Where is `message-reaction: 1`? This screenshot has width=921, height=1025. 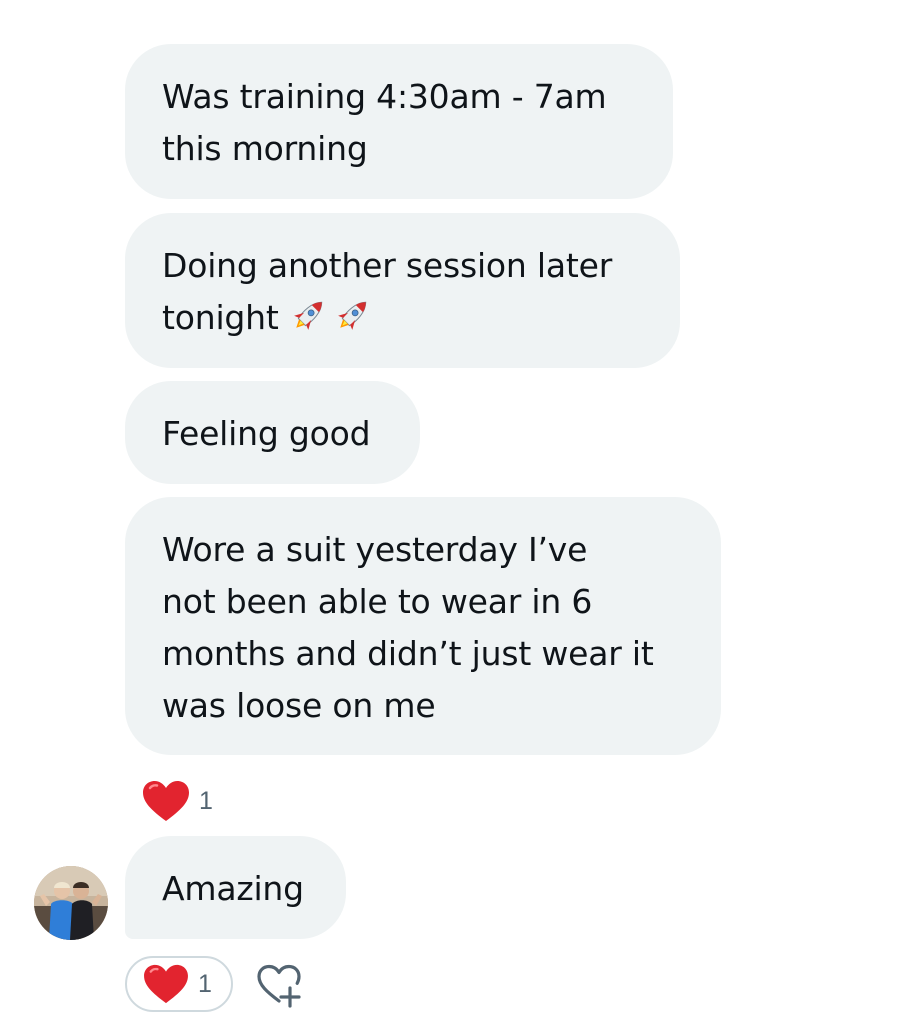 message-reaction: 1 is located at coordinates (177, 801).